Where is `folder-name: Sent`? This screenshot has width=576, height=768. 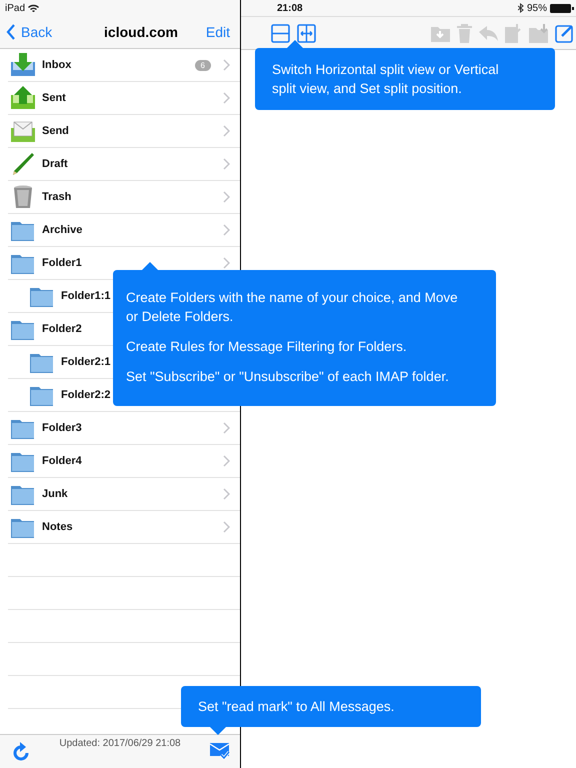 folder-name: Sent is located at coordinates (54, 98).